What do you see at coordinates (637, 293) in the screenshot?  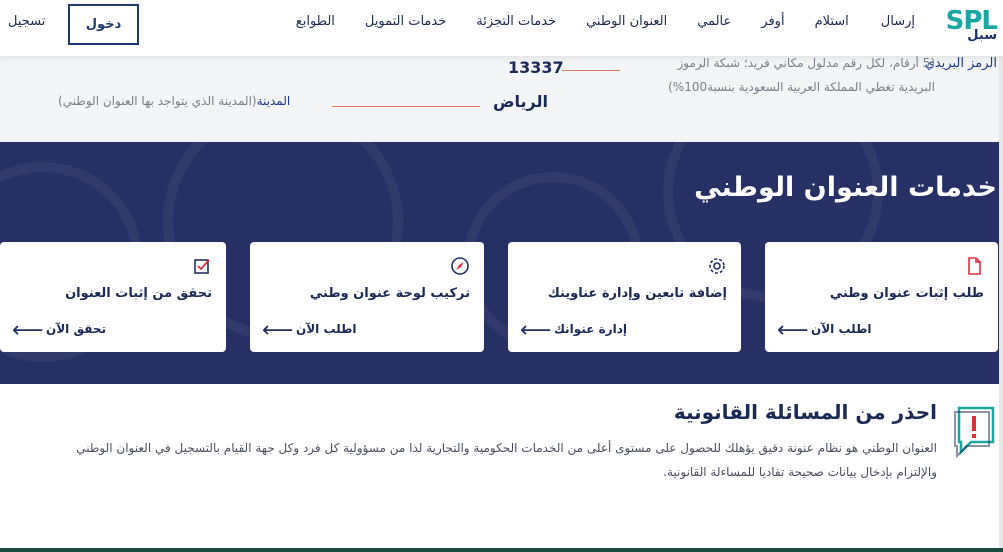 I see `card-title: إضافة تابعين وإدارة عناوينك` at bounding box center [637, 293].